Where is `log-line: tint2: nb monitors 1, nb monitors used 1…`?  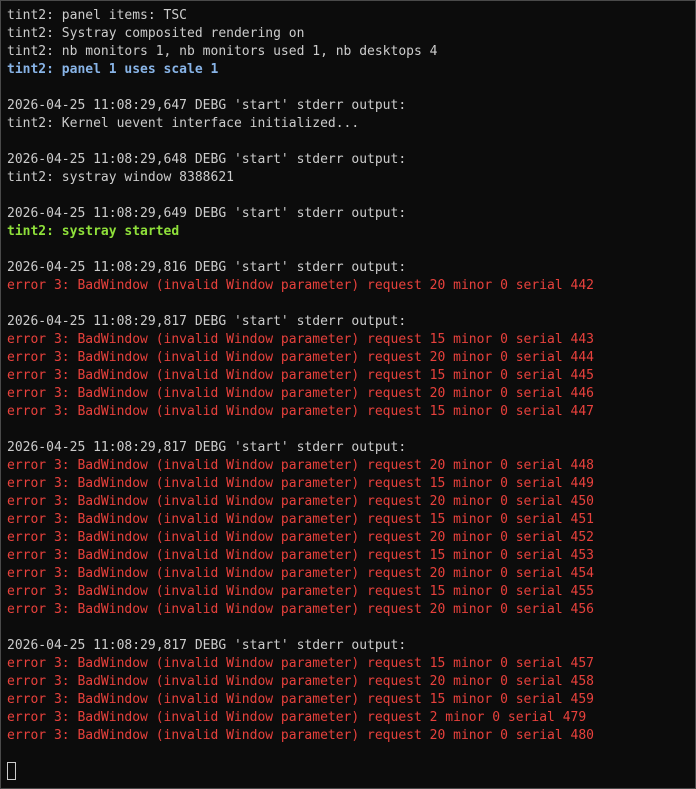 log-line: tint2: nb monitors 1, nb monitors used 1… is located at coordinates (222, 51).